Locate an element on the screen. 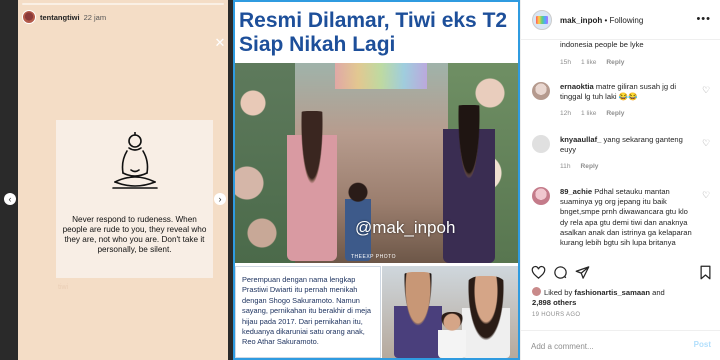 This screenshot has height=360, width=720. post-header: mak_inpoh • Following ••• is located at coordinates (620, 20).